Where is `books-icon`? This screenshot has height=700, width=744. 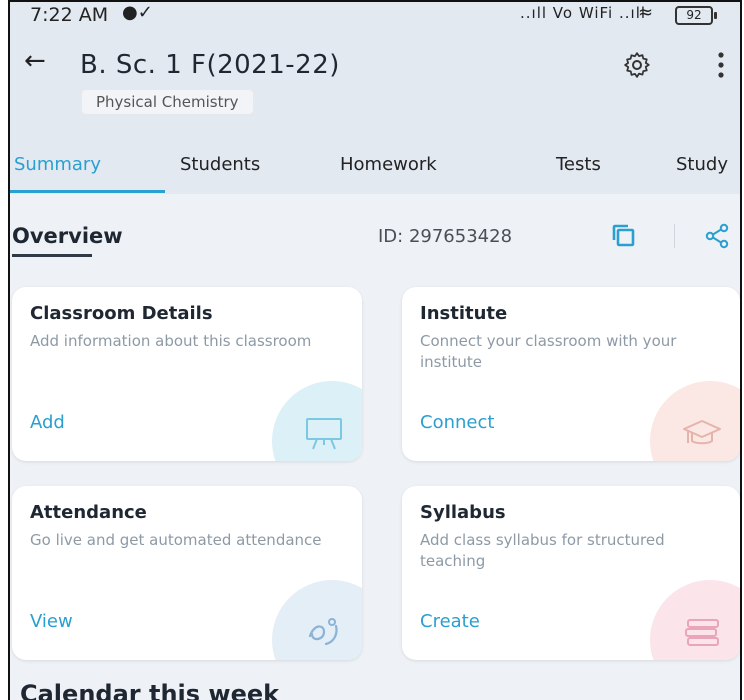 books-icon is located at coordinates (702, 632).